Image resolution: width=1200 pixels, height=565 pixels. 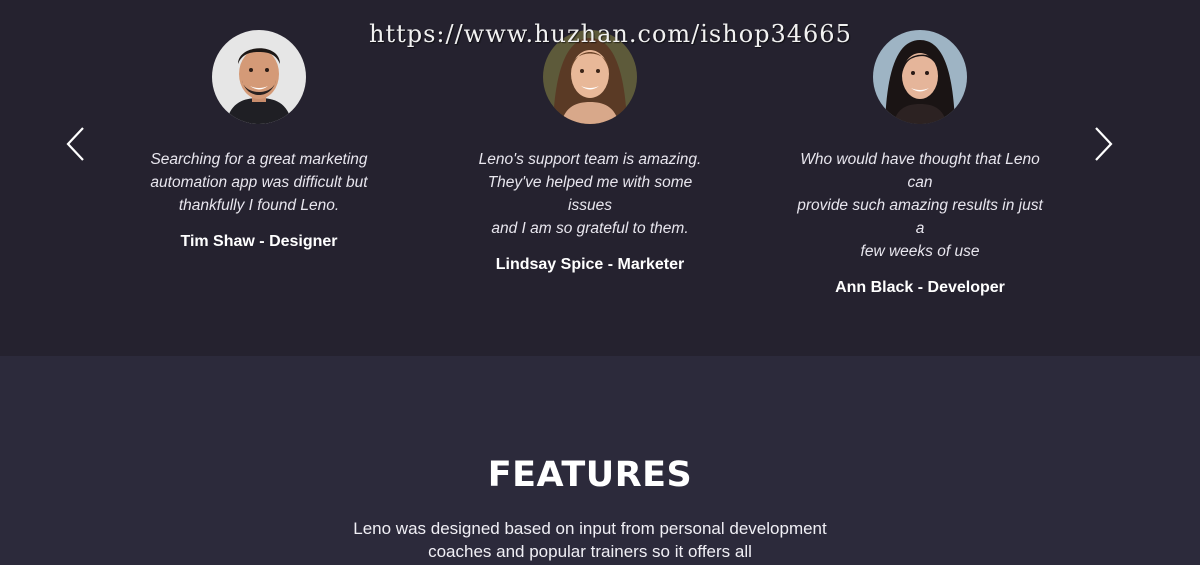 What do you see at coordinates (590, 264) in the screenshot?
I see `testimonial-author: Lindsay Spice - Marketer` at bounding box center [590, 264].